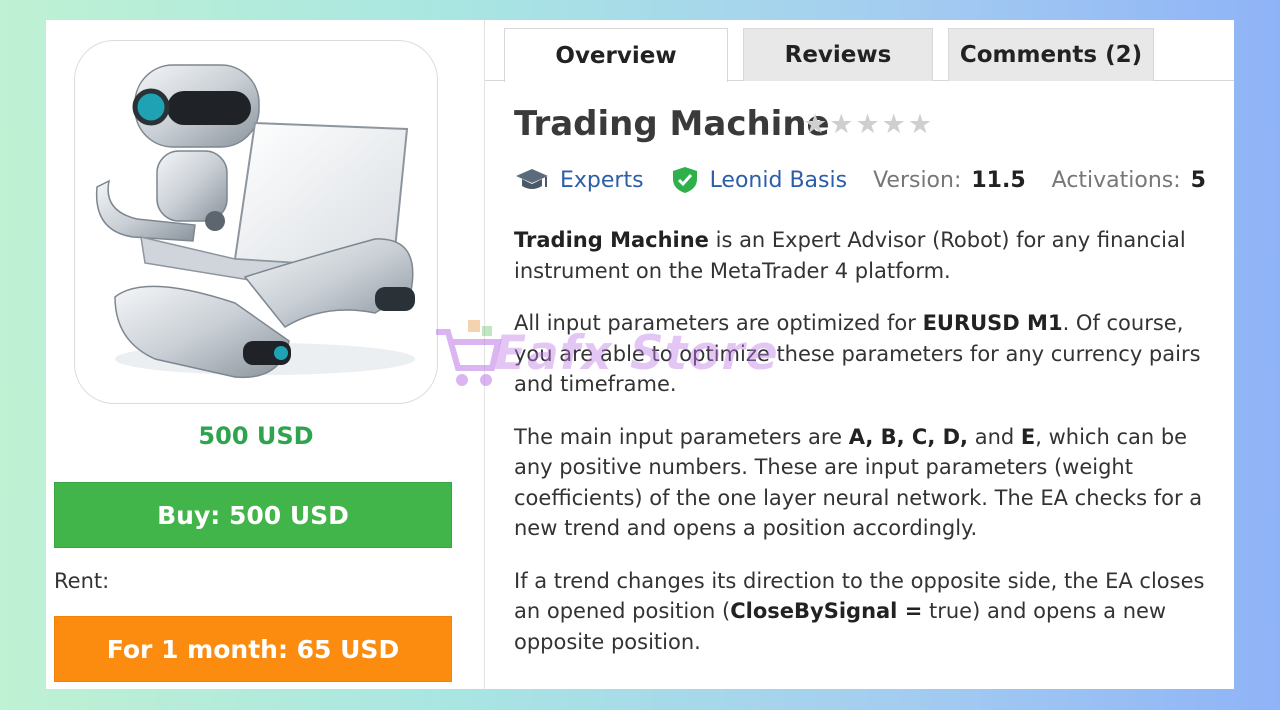 This screenshot has width=1280, height=710. I want to click on verified-shield-icon, so click(685, 180).